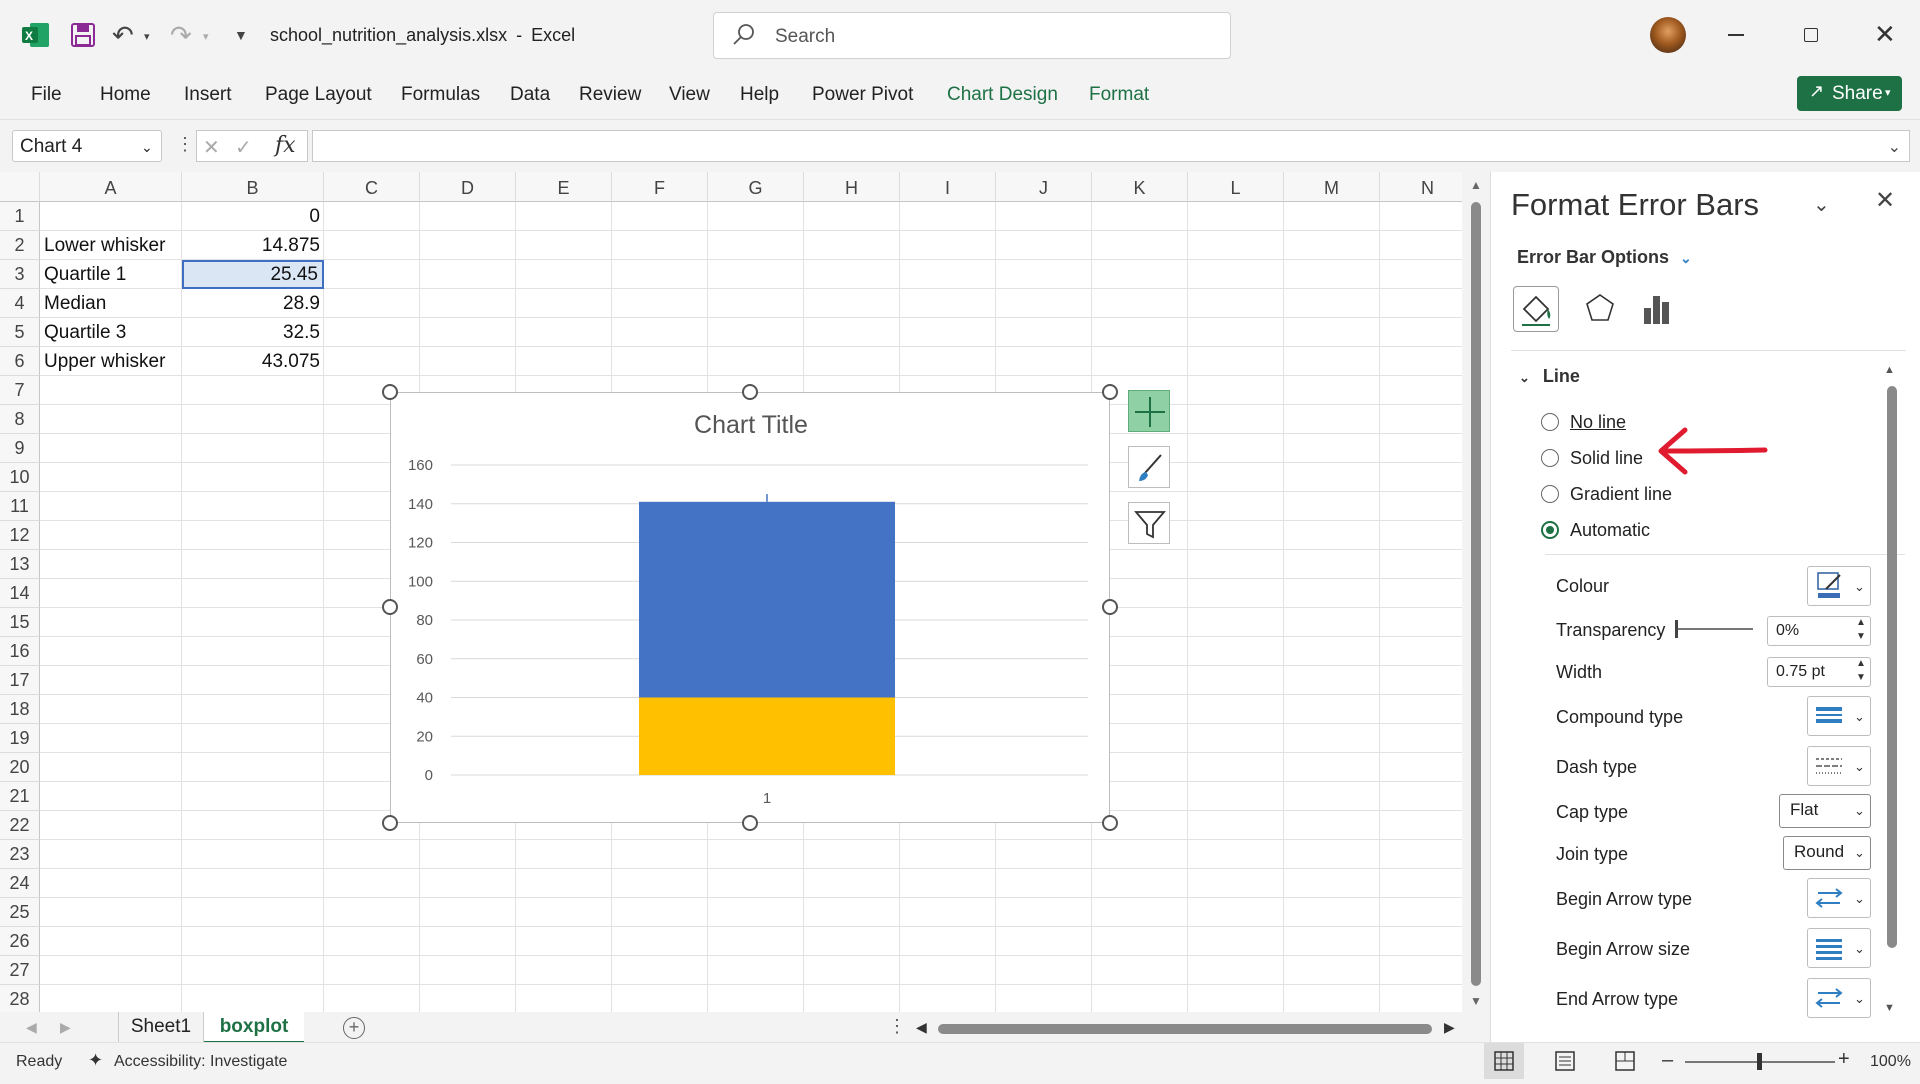 The width and height of the screenshot is (1920, 1084). Describe the element at coordinates (147, 147) in the screenshot. I see `name-box-dropdown-icon: ⌄` at that location.